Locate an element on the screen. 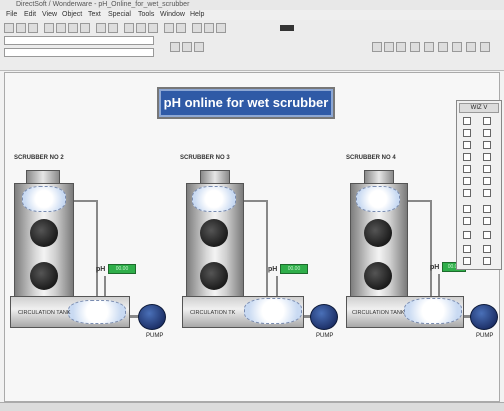 This screenshot has height=411, width=504. chart-icon is located at coordinates (467, 193).